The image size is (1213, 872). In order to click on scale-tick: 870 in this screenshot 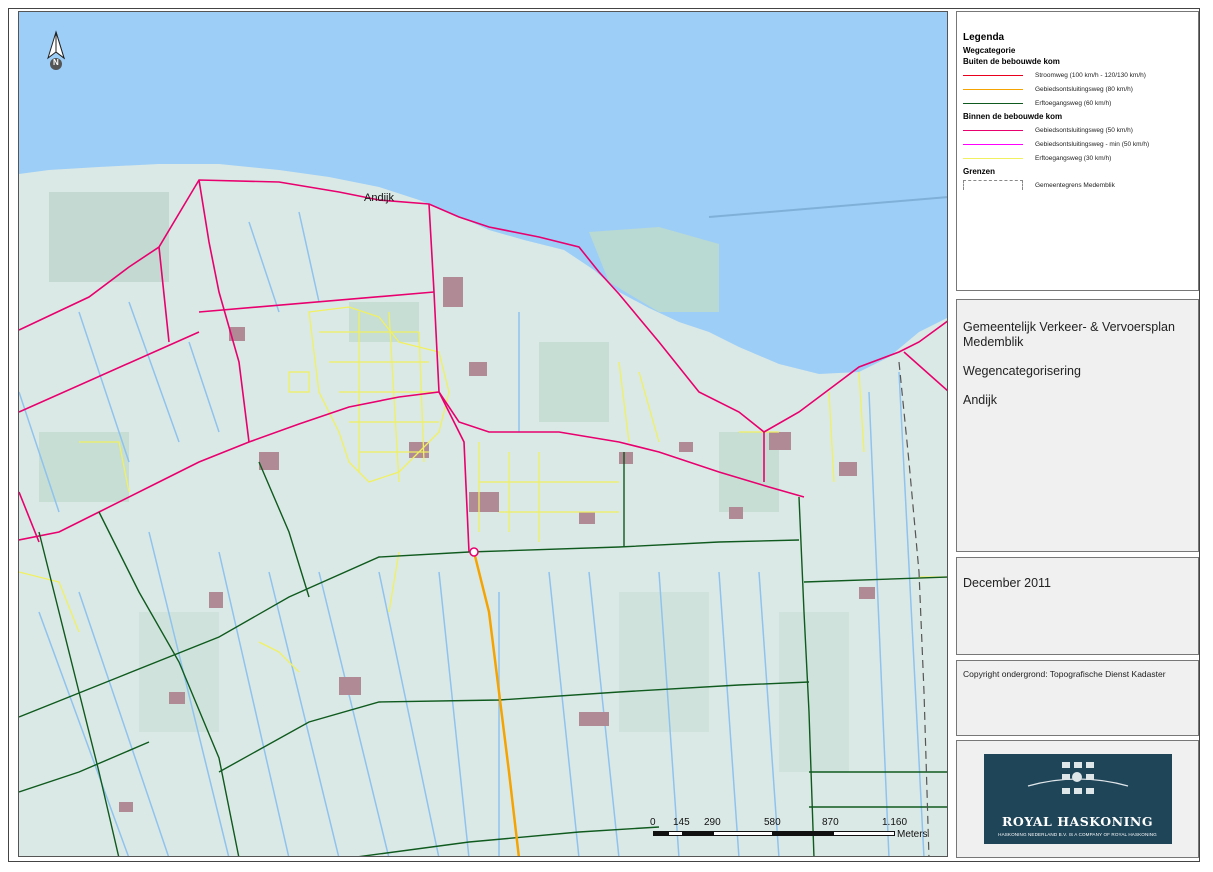, I will do `click(830, 822)`.